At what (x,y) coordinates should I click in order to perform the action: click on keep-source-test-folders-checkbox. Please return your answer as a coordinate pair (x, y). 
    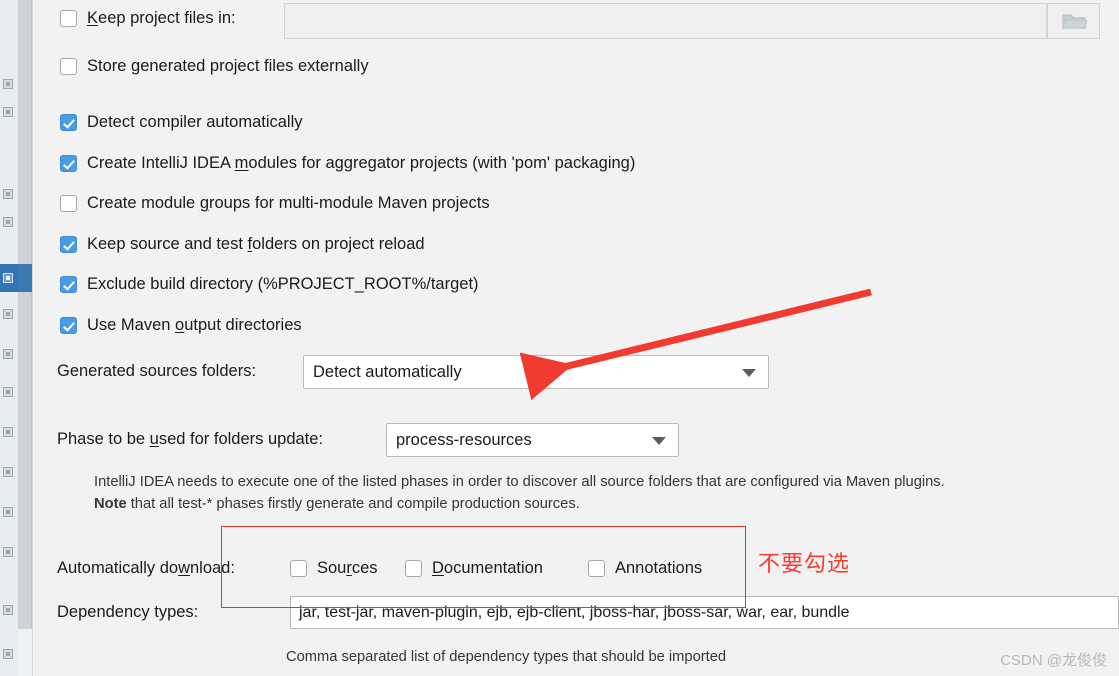
    Looking at the image, I should click on (68, 244).